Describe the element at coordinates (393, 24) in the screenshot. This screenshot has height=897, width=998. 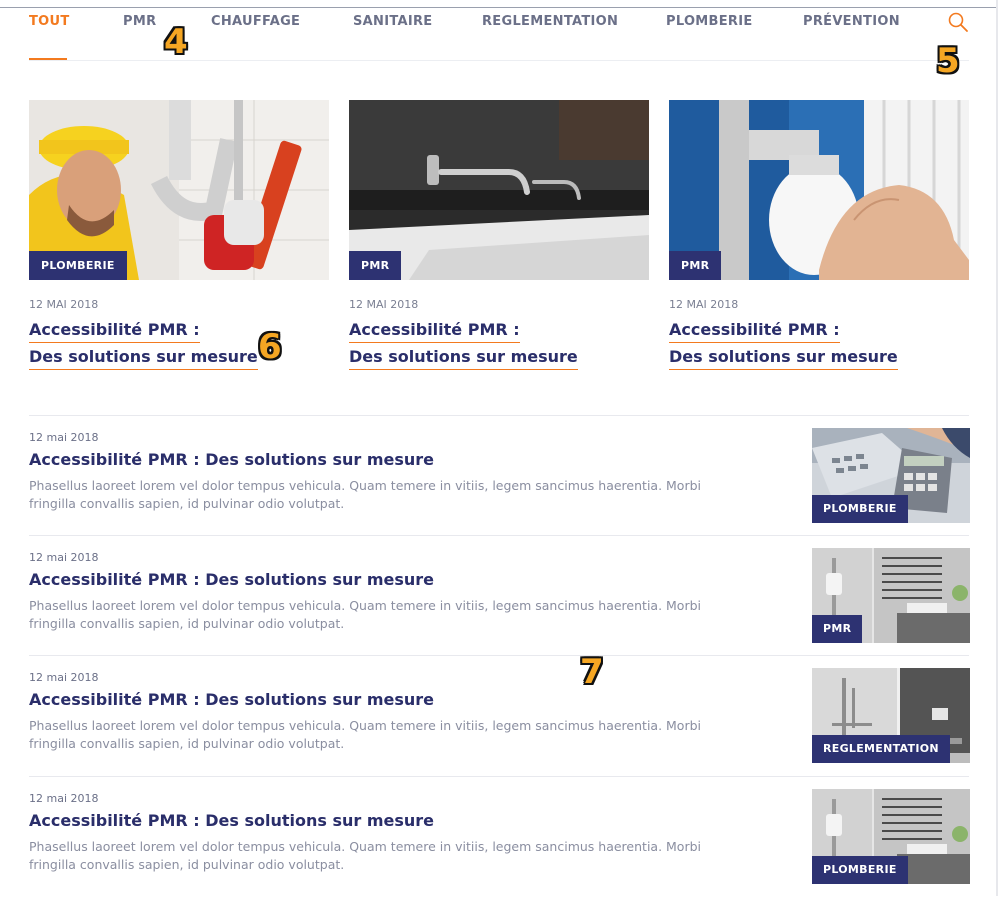
I see `nav-item-sanitaire: SANITAIRE` at that location.